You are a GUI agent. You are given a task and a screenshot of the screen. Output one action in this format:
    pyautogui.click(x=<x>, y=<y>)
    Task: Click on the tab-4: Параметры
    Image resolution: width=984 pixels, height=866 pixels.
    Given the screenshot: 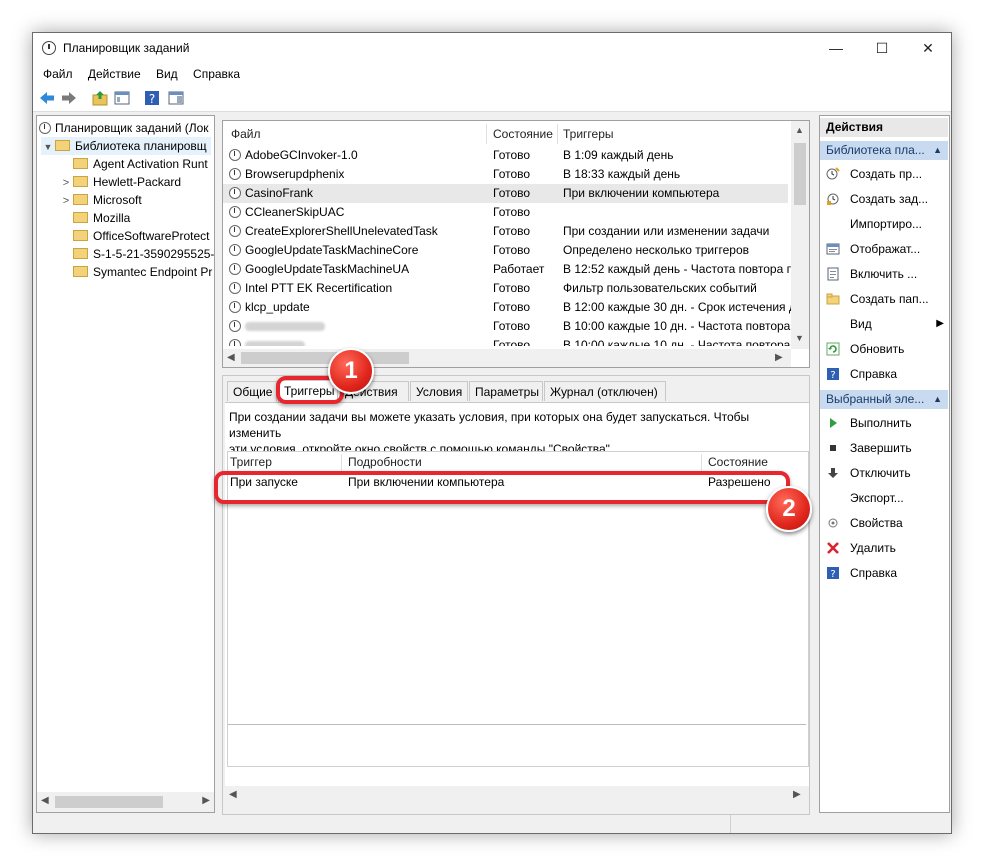 What is the action you would take?
    pyautogui.click(x=506, y=391)
    